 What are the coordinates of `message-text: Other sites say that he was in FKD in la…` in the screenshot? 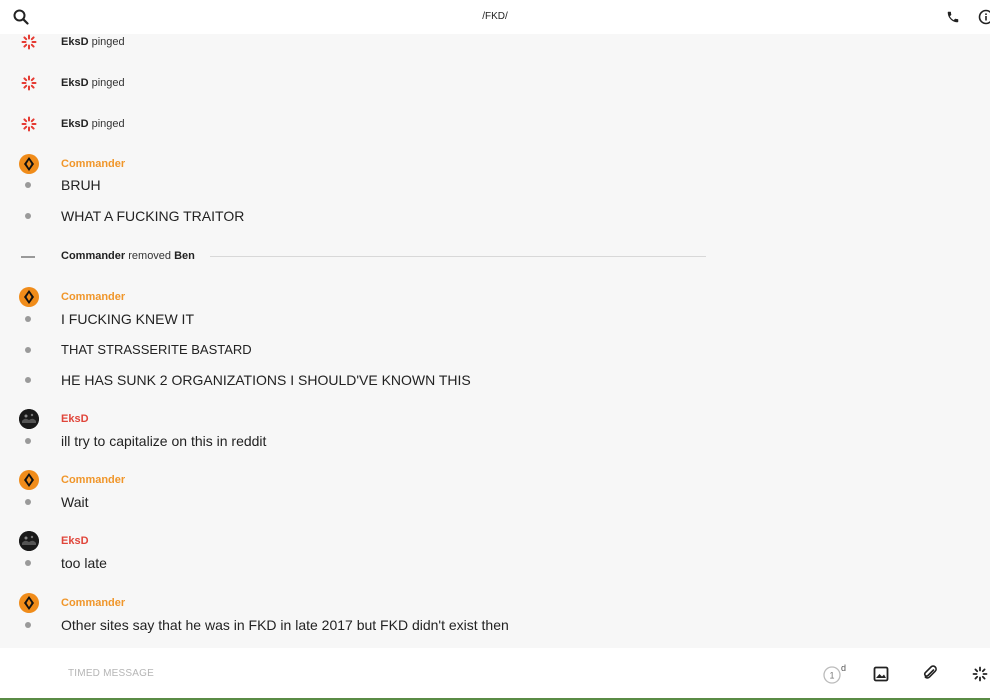 It's located at (285, 625).